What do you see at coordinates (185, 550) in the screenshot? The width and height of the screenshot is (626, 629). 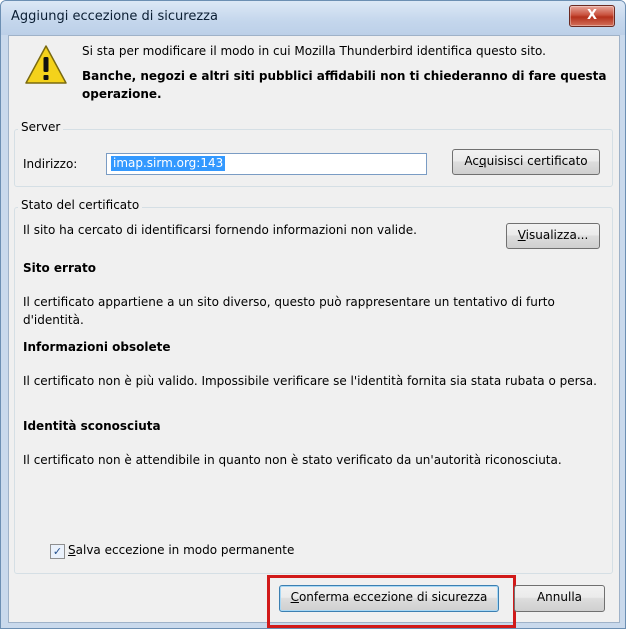 I see `permanent-label-post: alva eccezione in modo permanente` at bounding box center [185, 550].